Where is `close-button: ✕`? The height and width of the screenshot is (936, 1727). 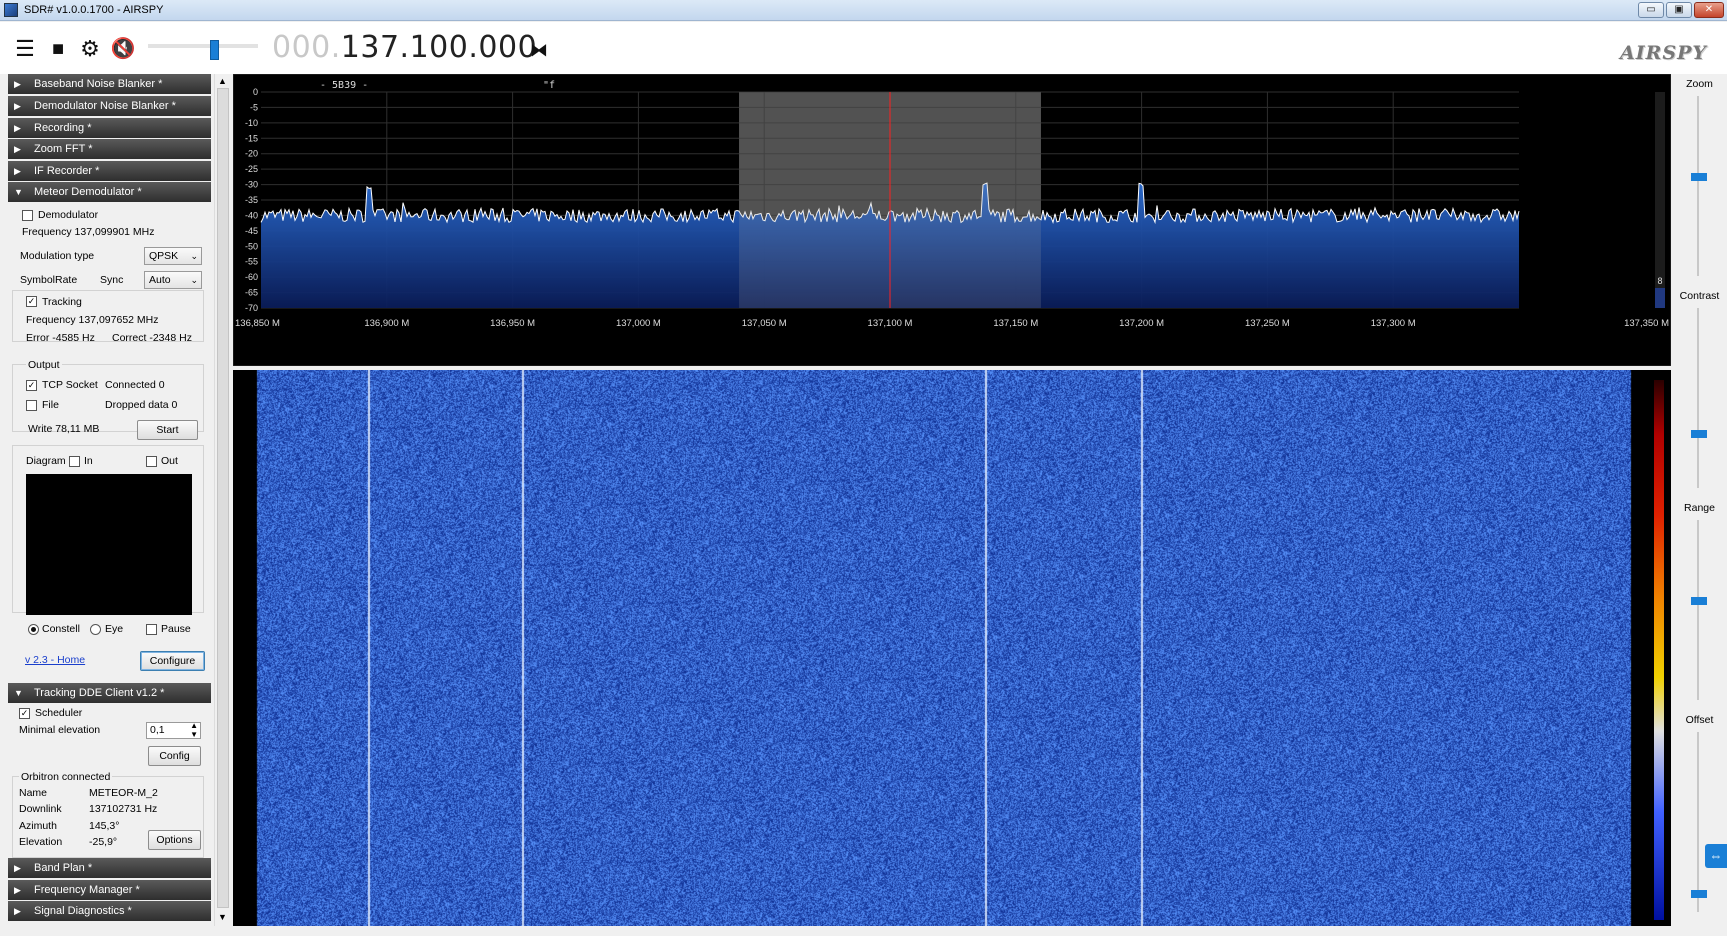
close-button: ✕ is located at coordinates (1709, 10).